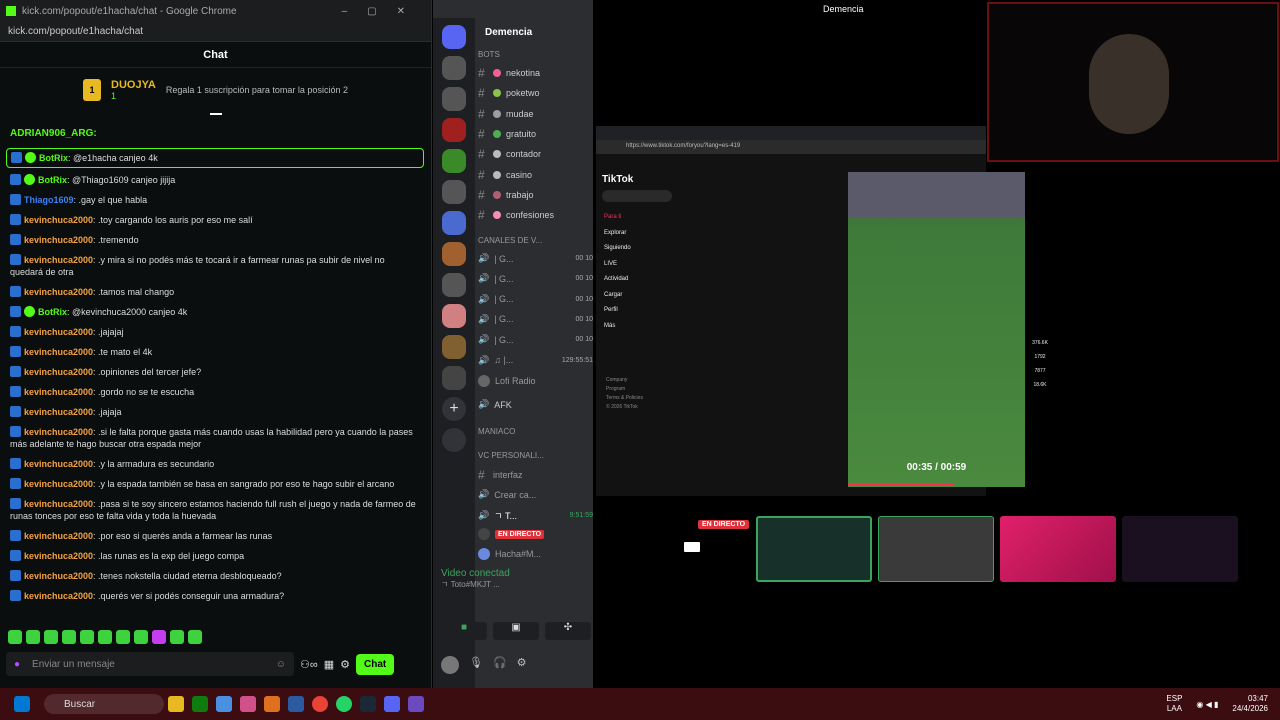 The image size is (1280, 720). Describe the element at coordinates (464, 631) in the screenshot. I see `camera-button: ■` at that location.